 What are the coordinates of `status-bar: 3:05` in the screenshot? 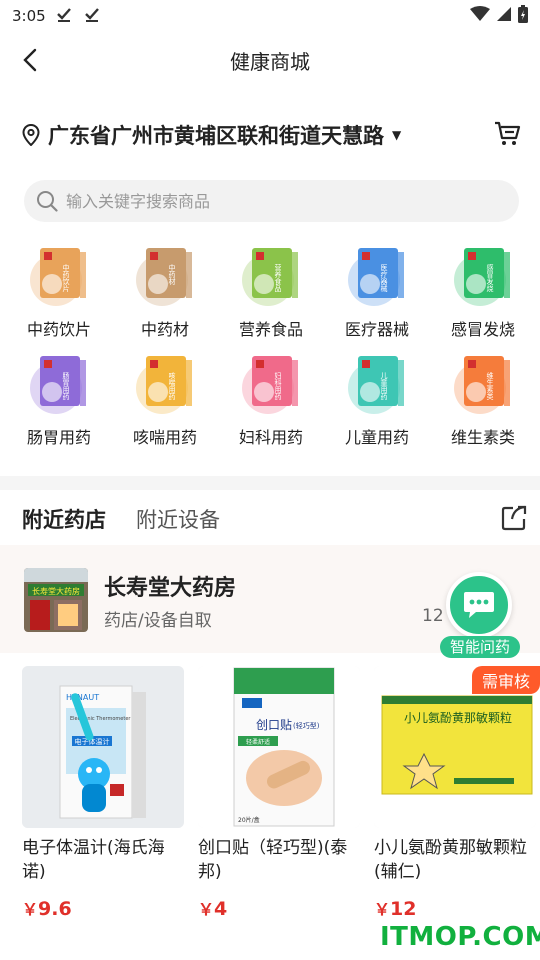 It's located at (270, 16).